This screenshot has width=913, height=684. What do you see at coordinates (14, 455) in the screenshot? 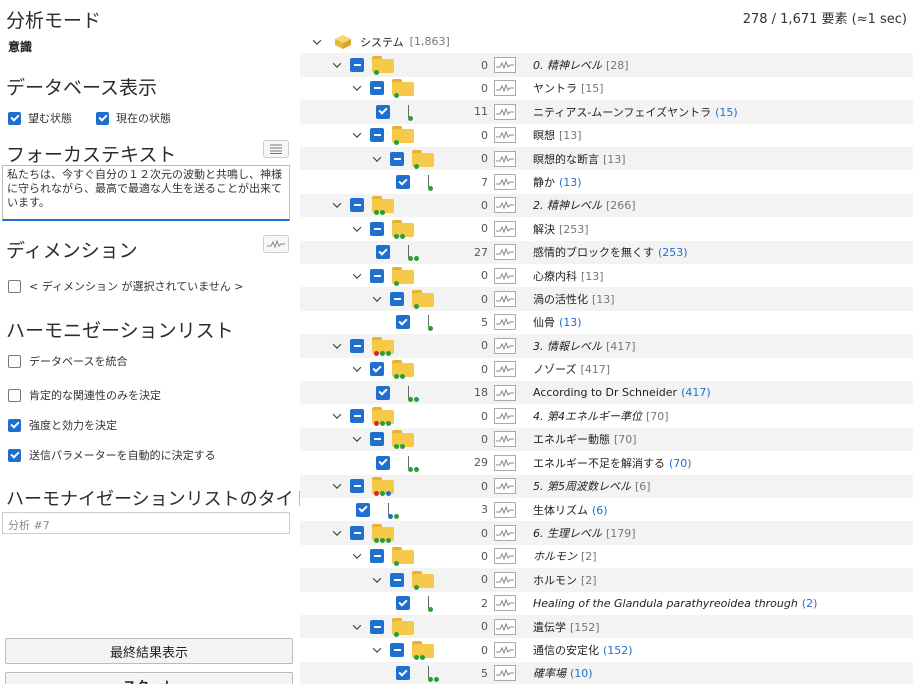
I see `auto-params-checkbox` at bounding box center [14, 455].